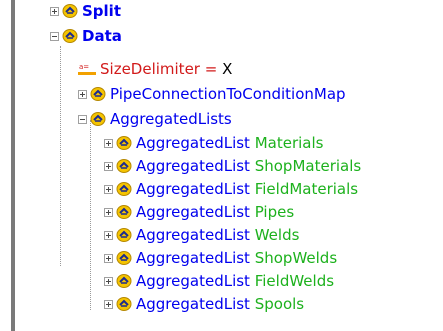 The width and height of the screenshot is (443, 331). I want to click on tree-node-data: Data, so click(86, 36).